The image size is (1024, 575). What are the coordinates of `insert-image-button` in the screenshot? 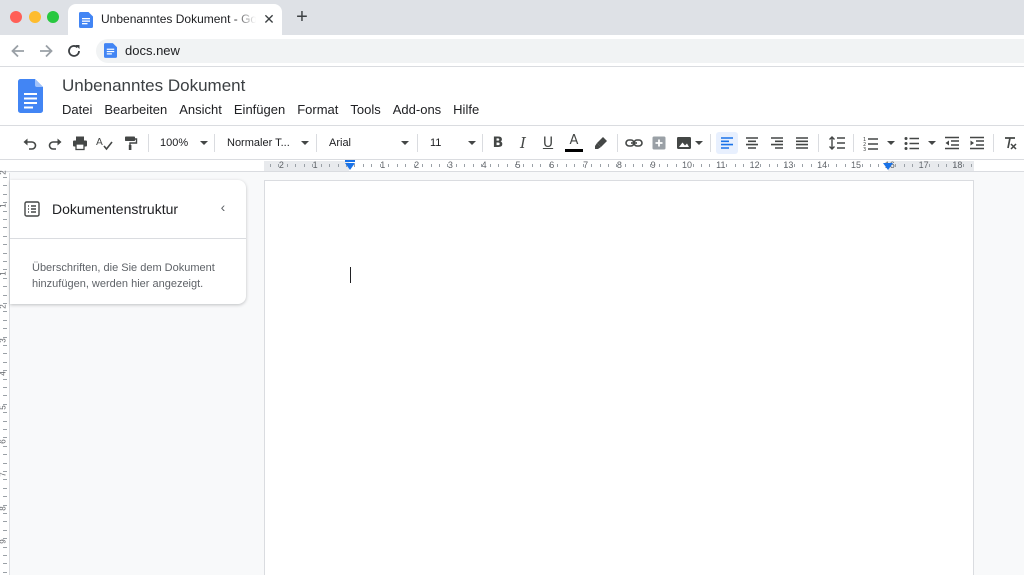 It's located at (689, 143).